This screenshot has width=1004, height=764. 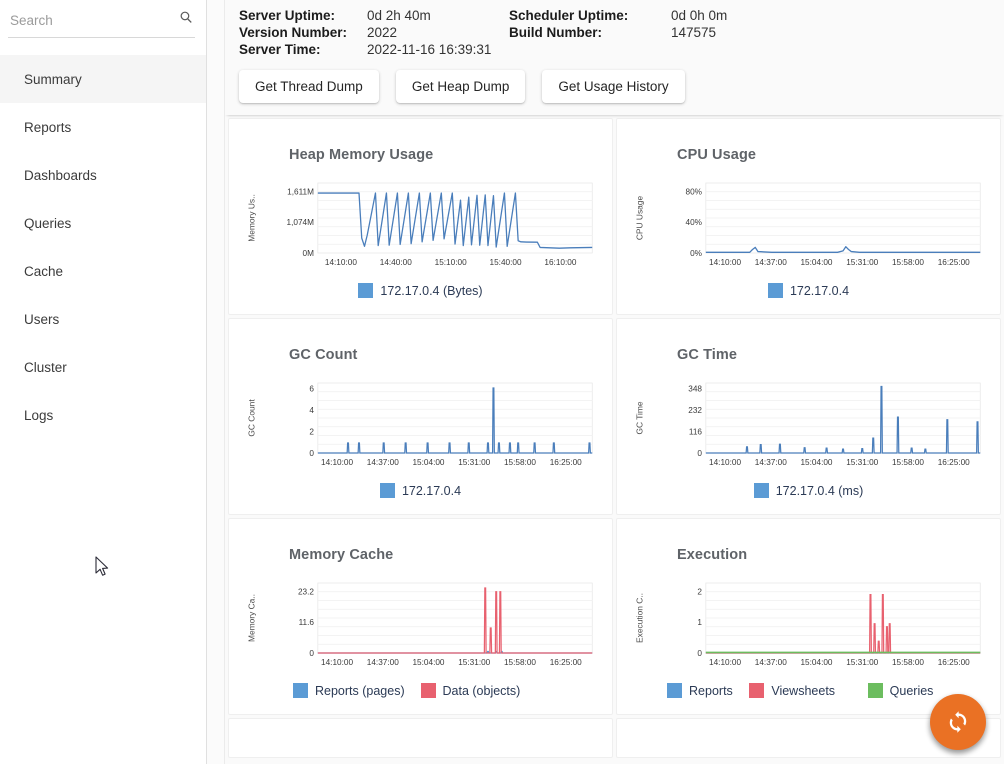 I want to click on svg-text: Memory Us.., so click(x=252, y=218).